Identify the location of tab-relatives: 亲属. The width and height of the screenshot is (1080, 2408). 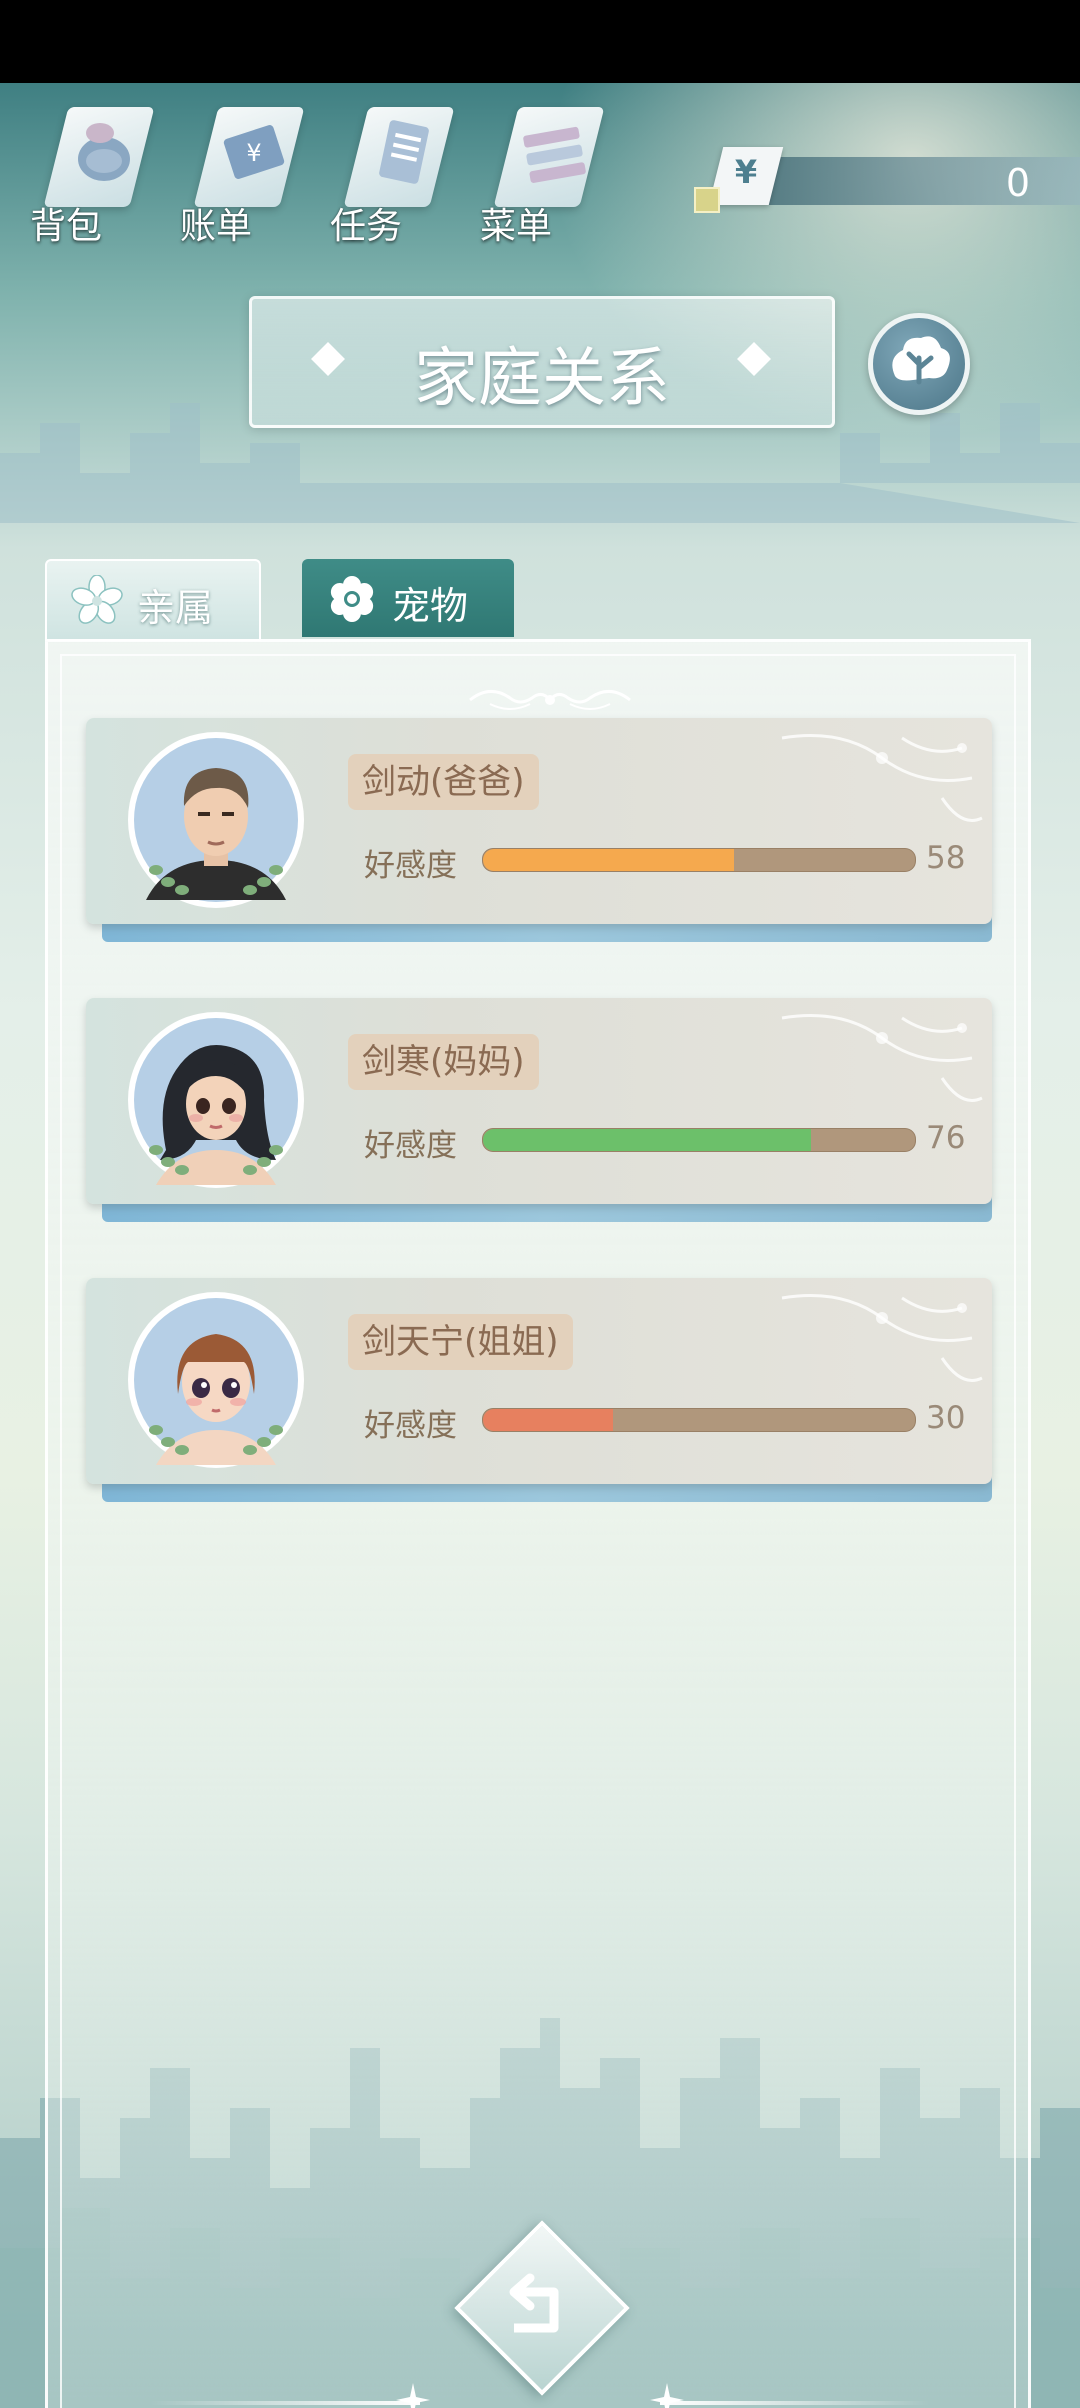
(153, 600).